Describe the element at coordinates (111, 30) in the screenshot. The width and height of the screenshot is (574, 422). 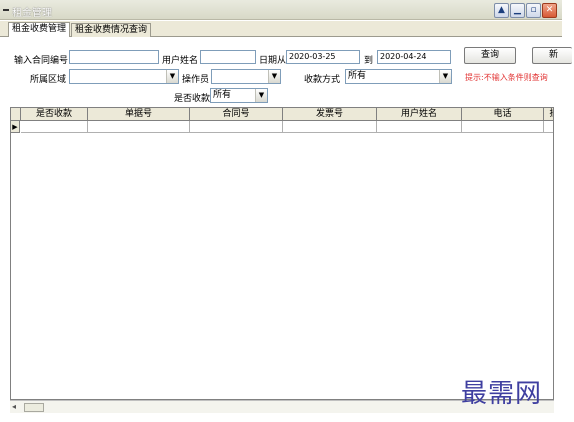
I see `tab-rent-charge-query: 租金收费情况查询` at that location.